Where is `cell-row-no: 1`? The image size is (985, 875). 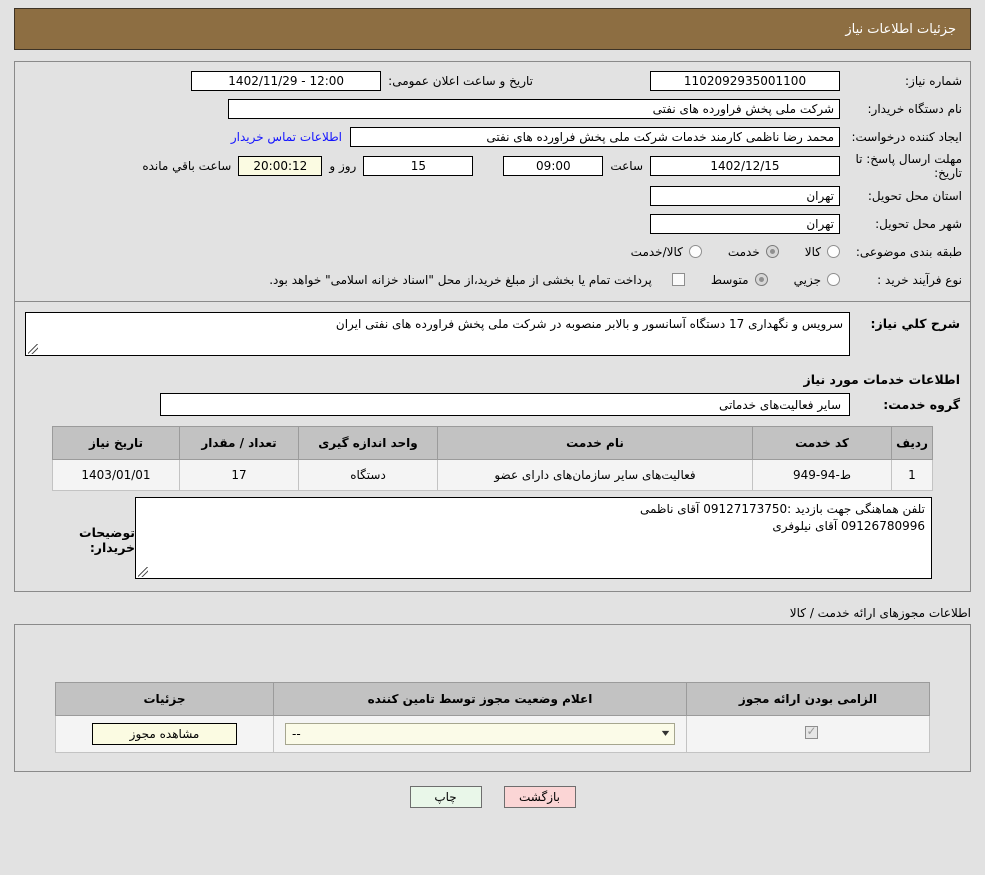 cell-row-no: 1 is located at coordinates (912, 475).